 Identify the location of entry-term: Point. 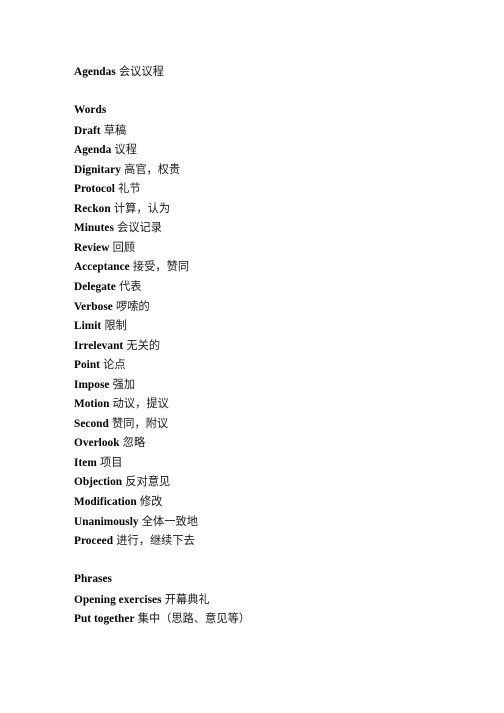
(87, 365).